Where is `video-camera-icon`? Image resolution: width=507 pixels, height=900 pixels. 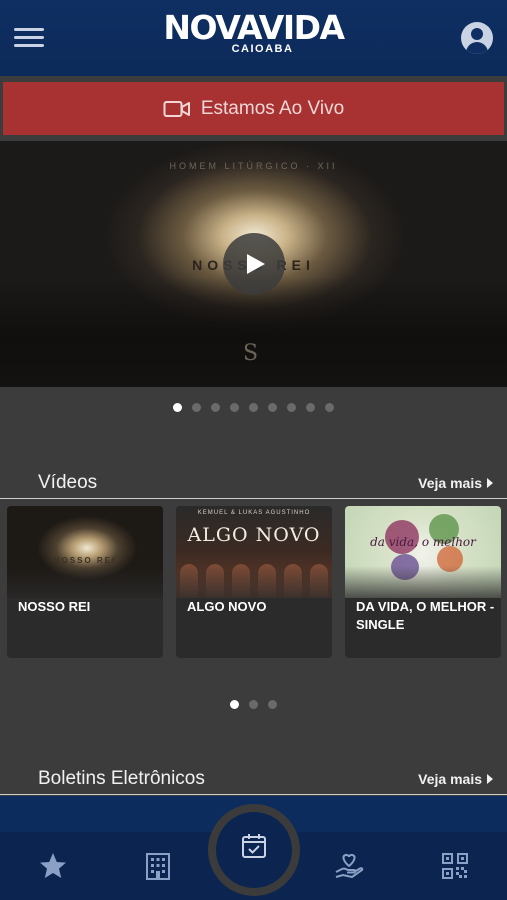 video-camera-icon is located at coordinates (176, 108).